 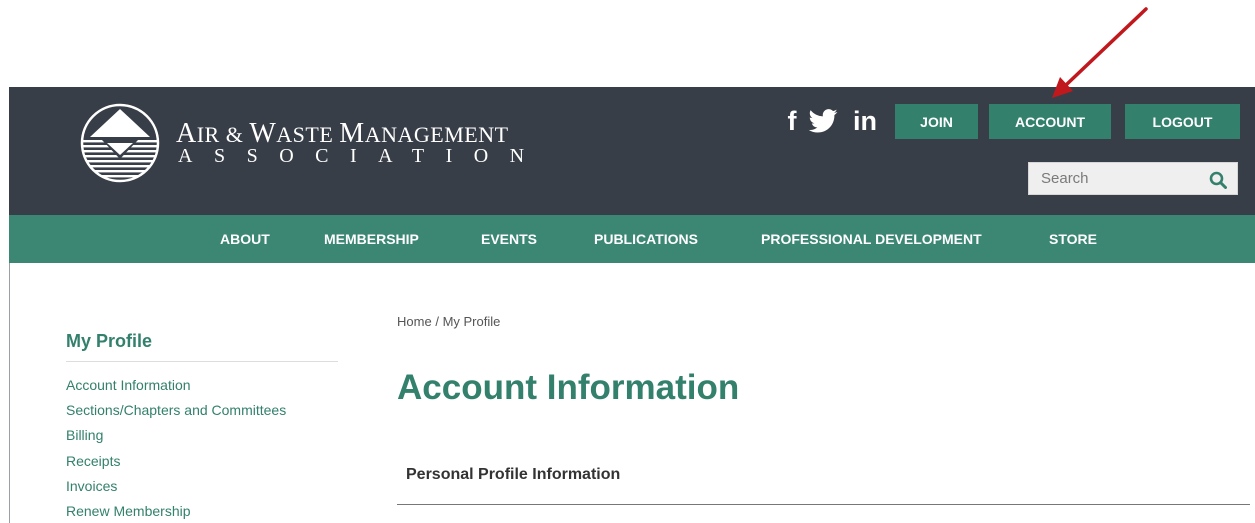 What do you see at coordinates (1218, 180) in the screenshot?
I see `search-icon` at bounding box center [1218, 180].